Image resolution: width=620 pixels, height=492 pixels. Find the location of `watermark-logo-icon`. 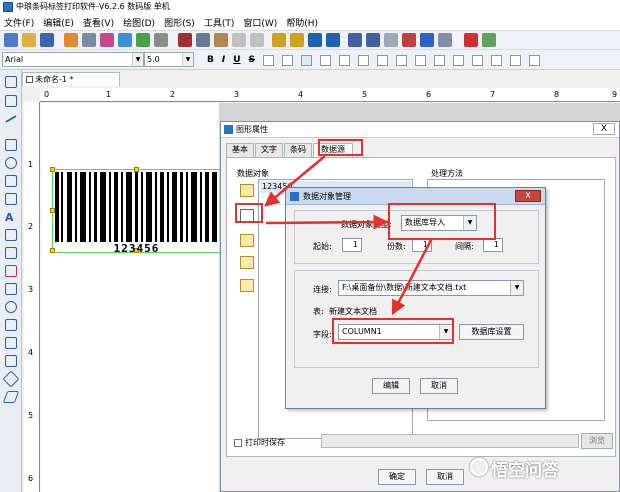

watermark-logo-icon is located at coordinates (479, 467).